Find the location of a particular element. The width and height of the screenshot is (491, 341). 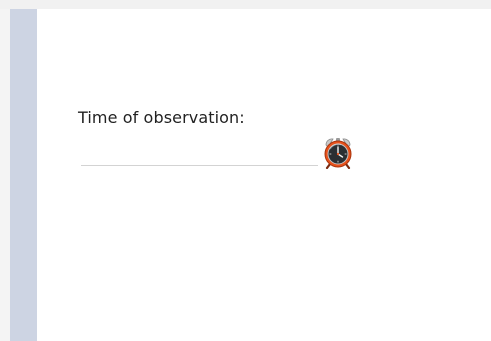

time-picker-button is located at coordinates (338, 152).